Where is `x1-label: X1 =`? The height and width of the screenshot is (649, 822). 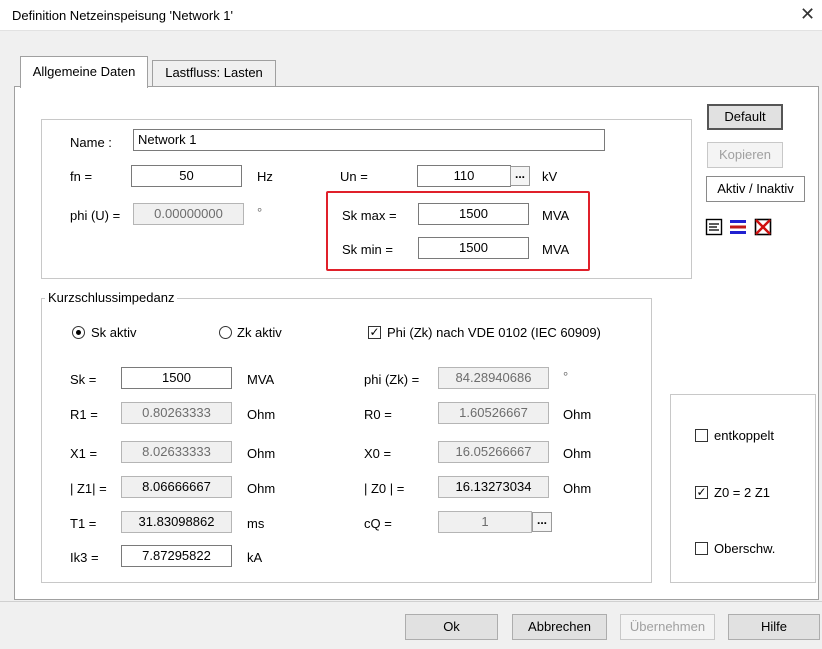
x1-label: X1 = is located at coordinates (84, 453).